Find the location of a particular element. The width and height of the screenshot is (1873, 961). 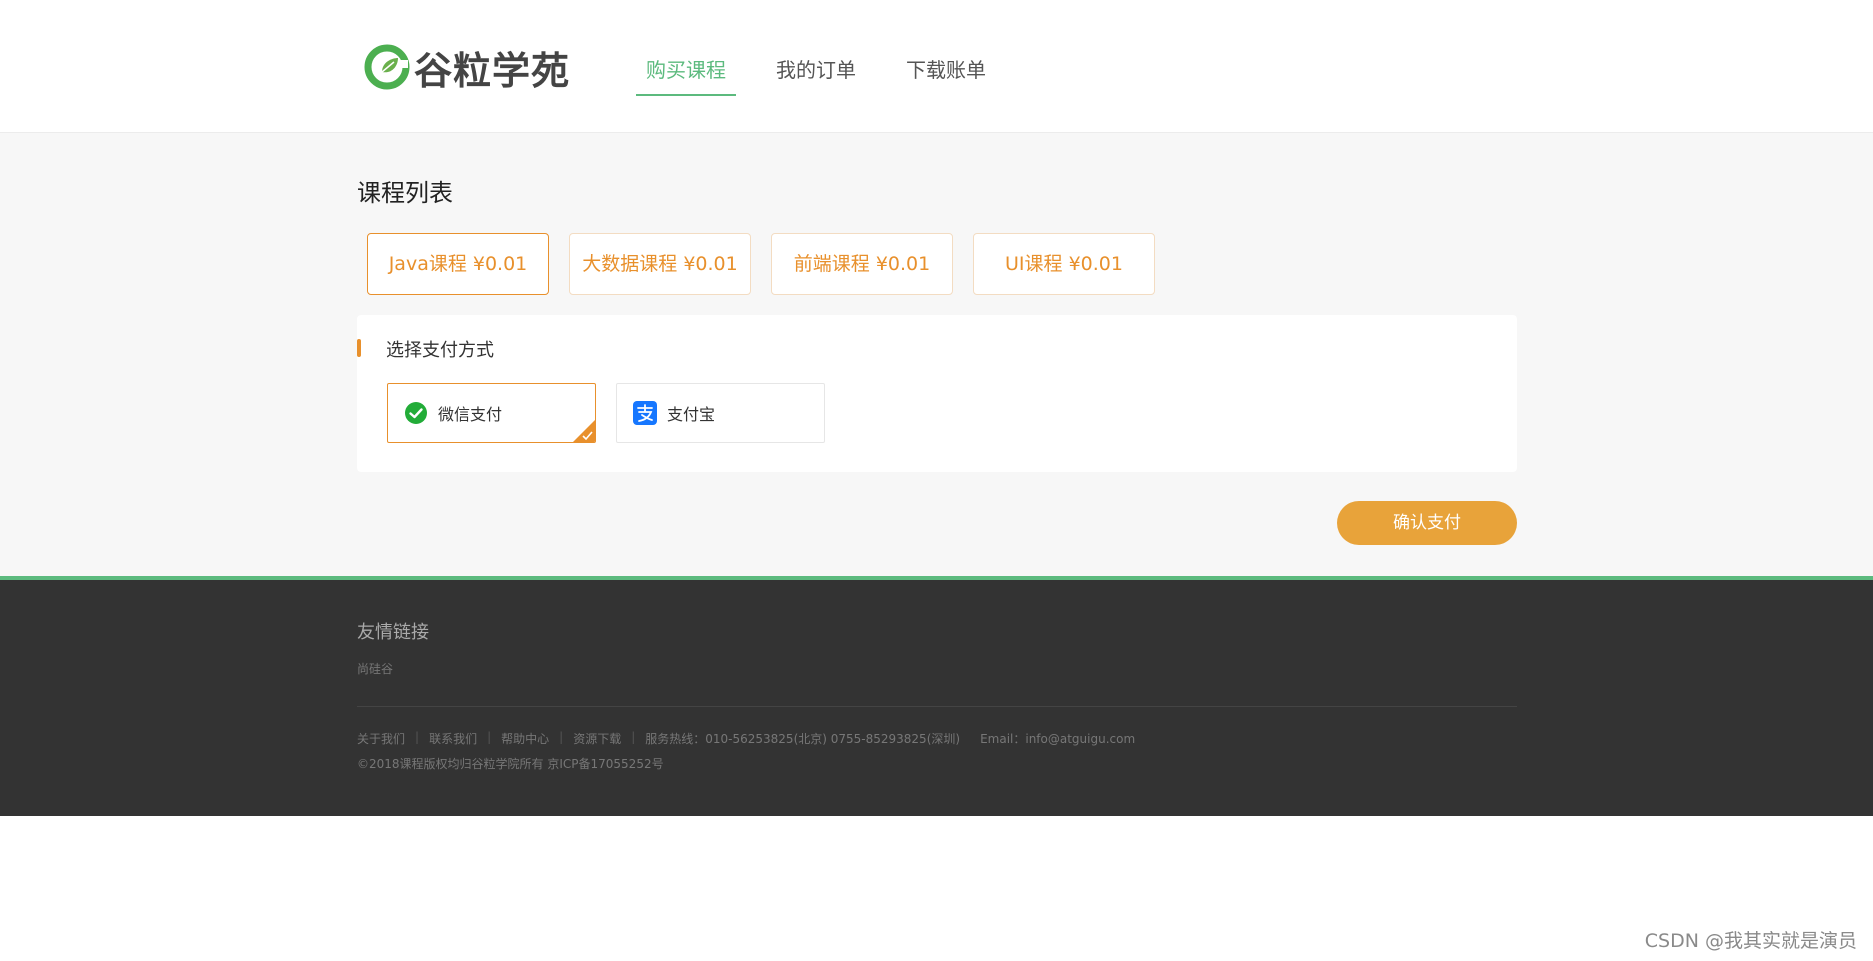

payment-title: 选择支付方式 is located at coordinates (440, 350).